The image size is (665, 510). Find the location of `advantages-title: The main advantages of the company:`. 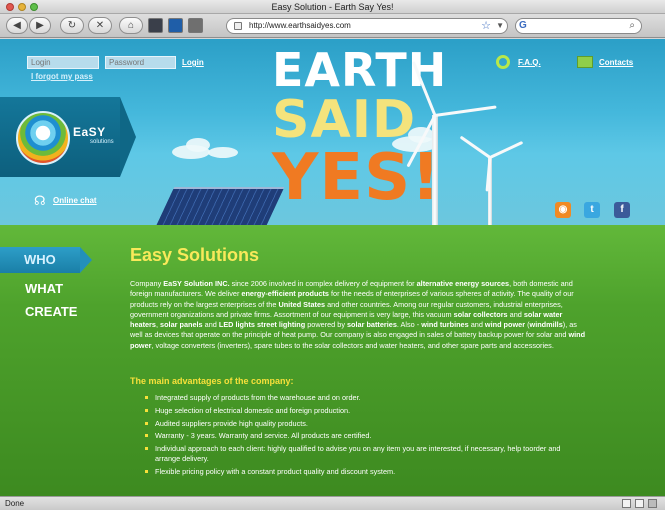

advantages-title: The main advantages of the company: is located at coordinates (212, 381).